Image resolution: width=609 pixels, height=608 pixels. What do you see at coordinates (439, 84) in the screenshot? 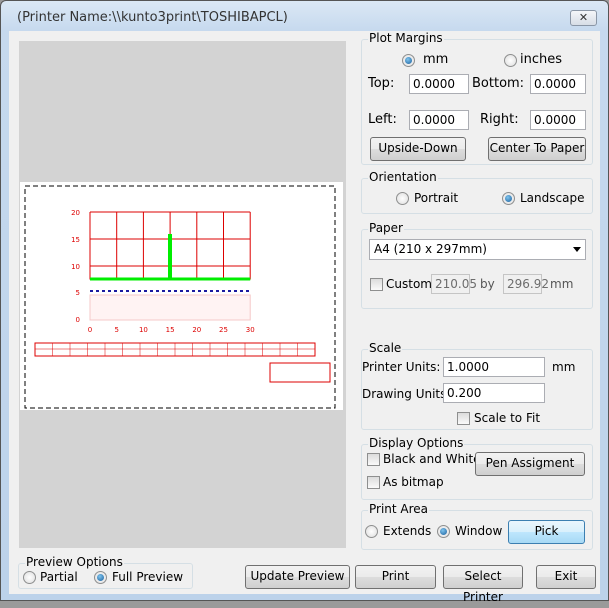
I see `top-margin-input: 0.0000` at bounding box center [439, 84].